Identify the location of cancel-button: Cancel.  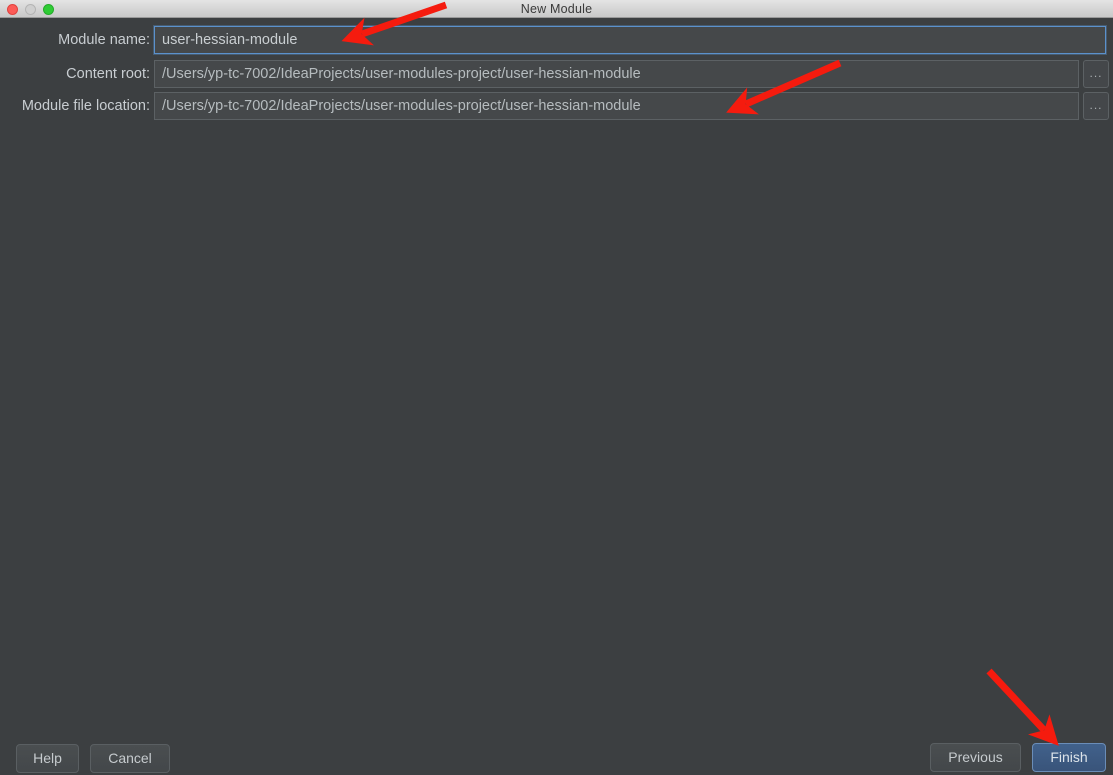
(130, 758).